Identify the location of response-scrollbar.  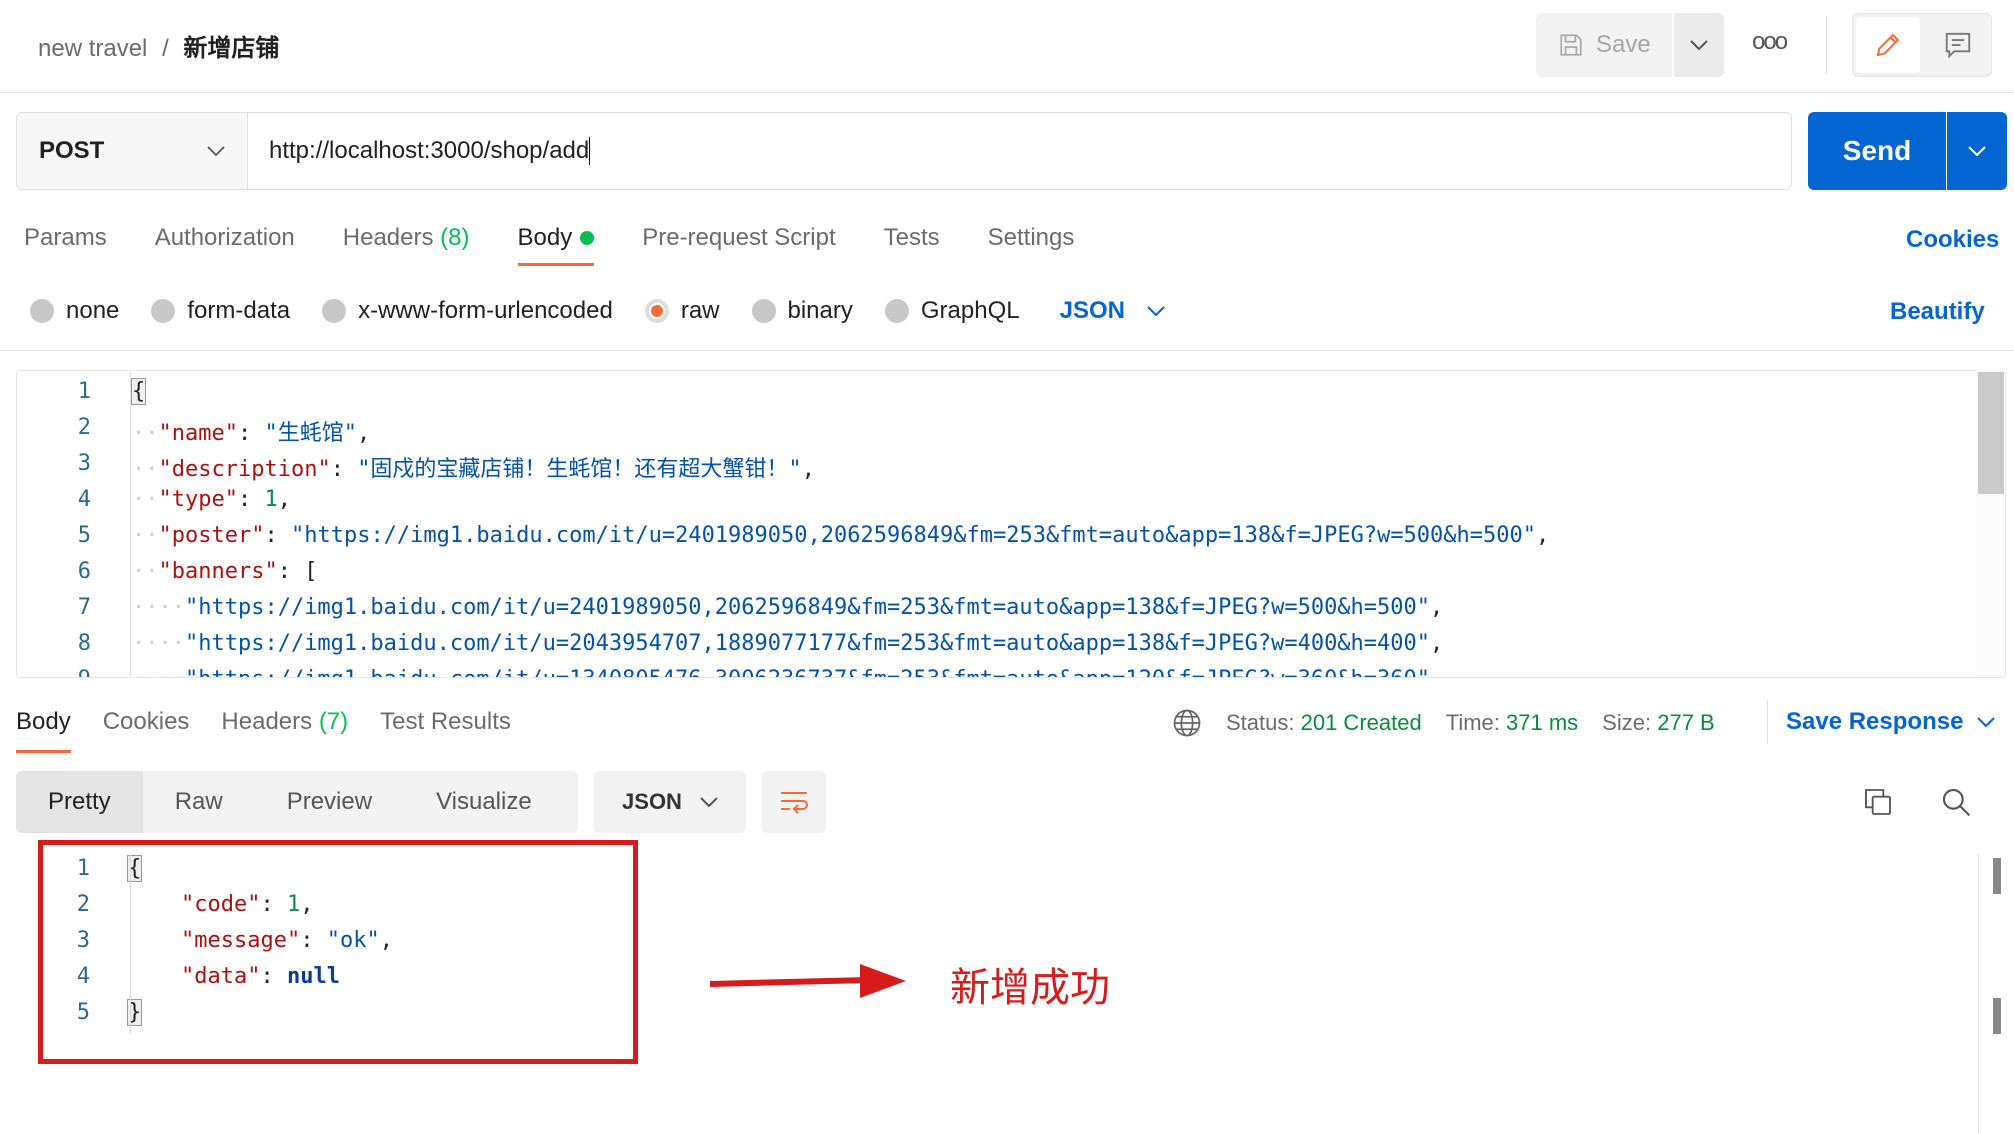
(1991, 994).